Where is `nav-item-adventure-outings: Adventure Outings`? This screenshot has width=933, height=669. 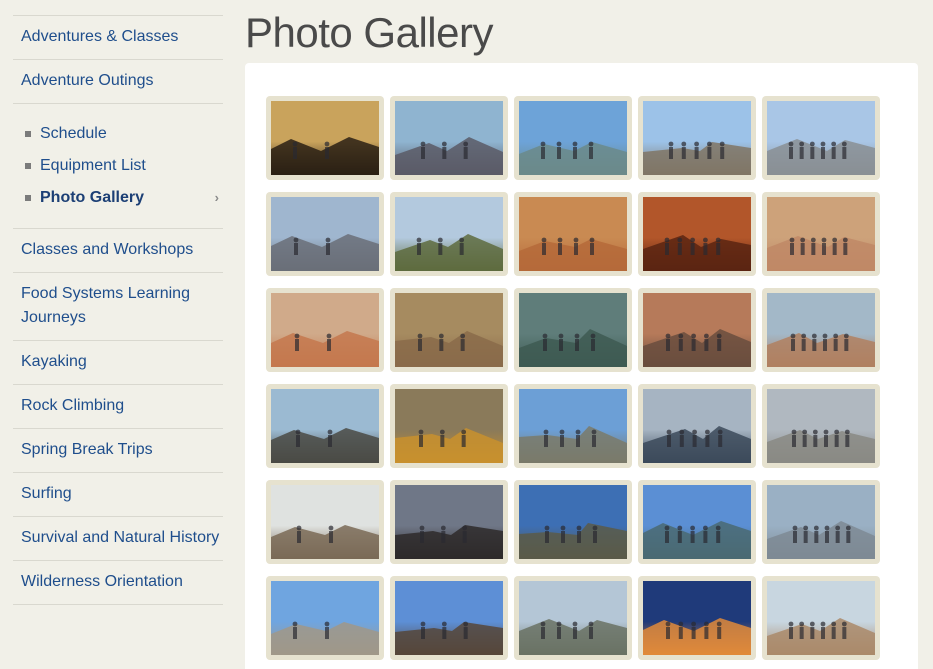
nav-item-adventure-outings: Adventure Outings is located at coordinates (118, 82).